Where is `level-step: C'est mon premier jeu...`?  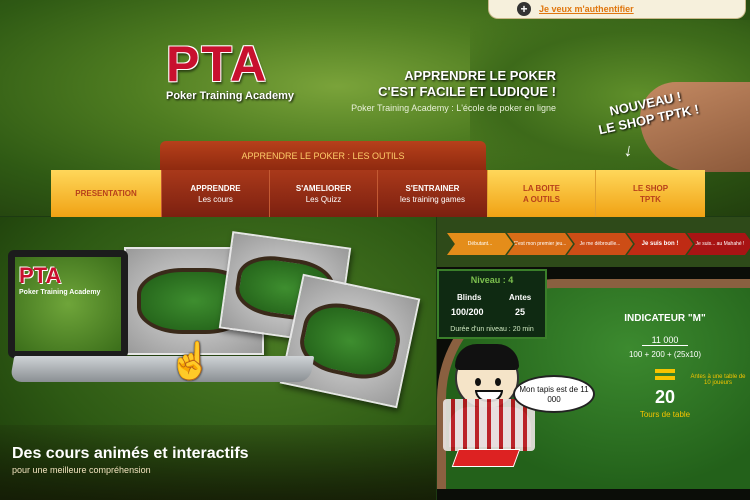
level-step: C'est mon premier jeu... is located at coordinates (540, 244).